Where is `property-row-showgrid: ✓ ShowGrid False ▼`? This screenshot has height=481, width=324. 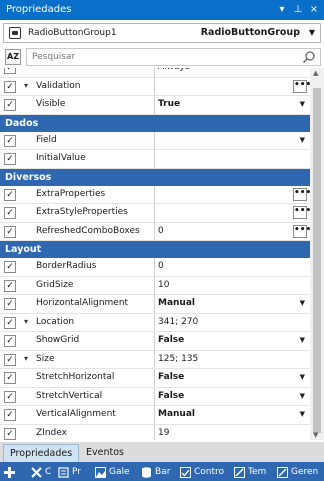 property-row-showgrid: ✓ ShowGrid False ▼ is located at coordinates (155, 341).